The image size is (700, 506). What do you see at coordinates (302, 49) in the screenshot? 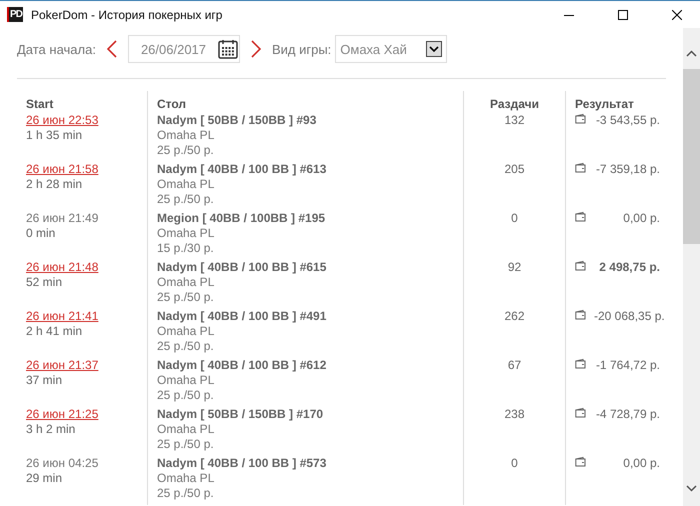
I see `game-type-label: Вид игры:` at bounding box center [302, 49].